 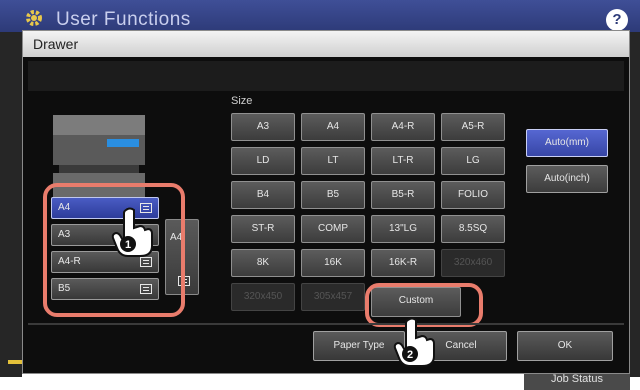 I want to click on size-button-b5: B5, so click(x=333, y=195).